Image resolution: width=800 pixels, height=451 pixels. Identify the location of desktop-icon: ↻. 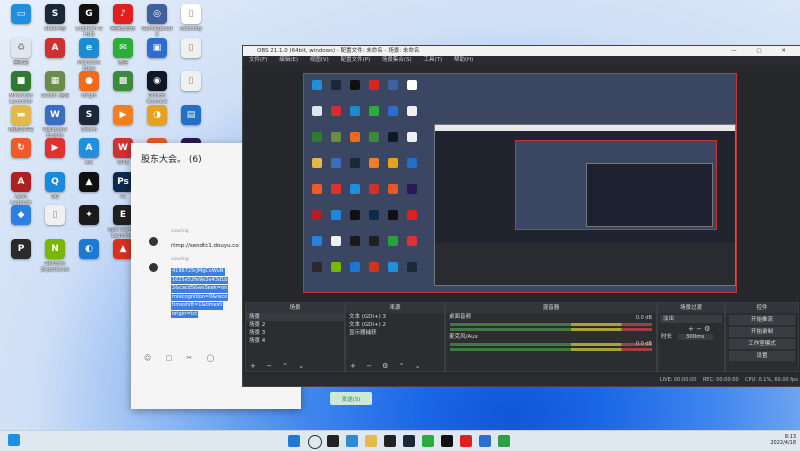
(21, 155).